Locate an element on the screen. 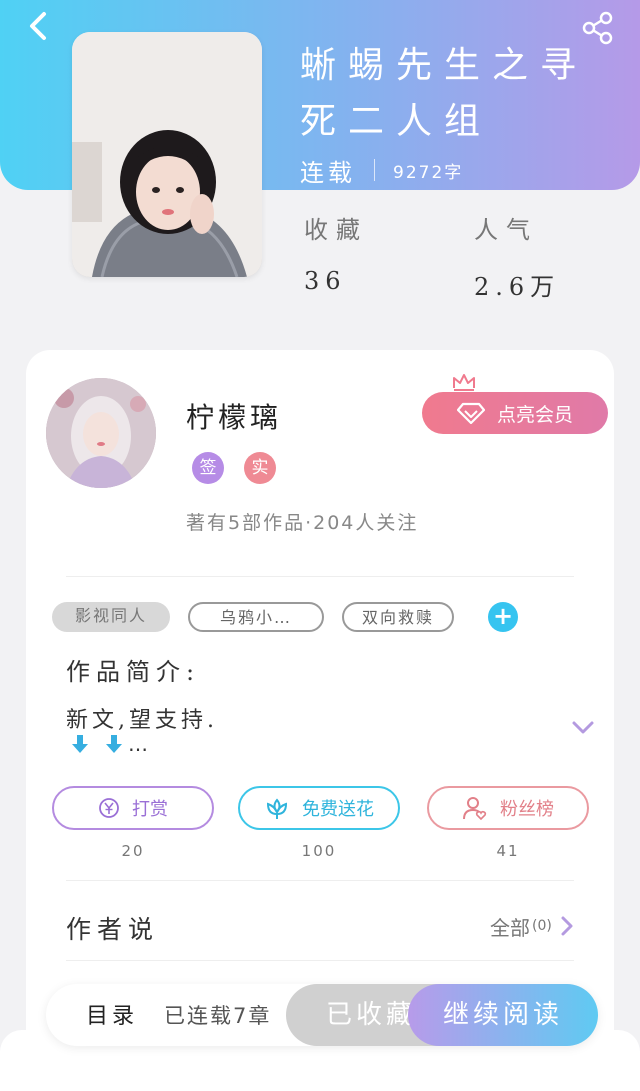  yen-coin-icon is located at coordinates (109, 808).